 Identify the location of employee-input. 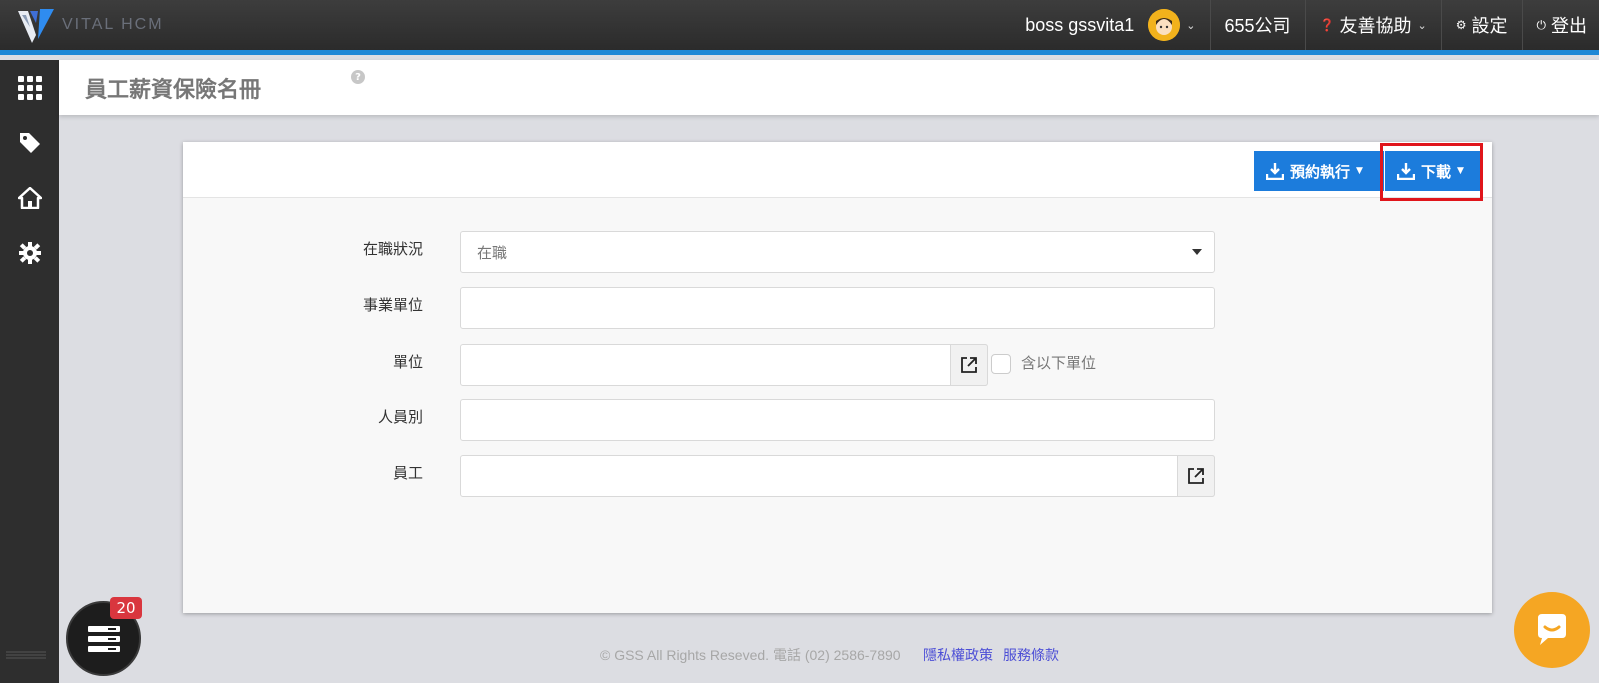
(837, 476).